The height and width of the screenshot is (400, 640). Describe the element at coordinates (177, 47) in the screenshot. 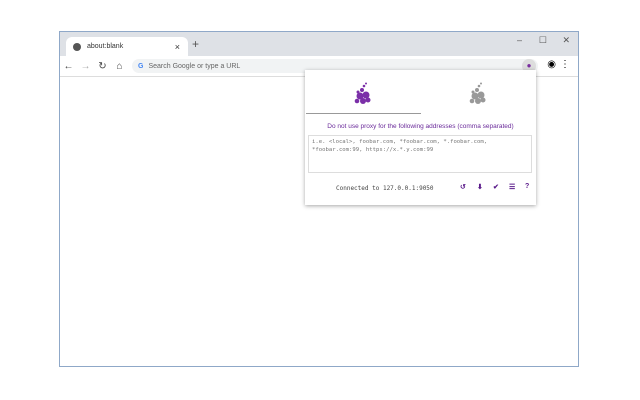

I see `tab-close-button: ×` at that location.